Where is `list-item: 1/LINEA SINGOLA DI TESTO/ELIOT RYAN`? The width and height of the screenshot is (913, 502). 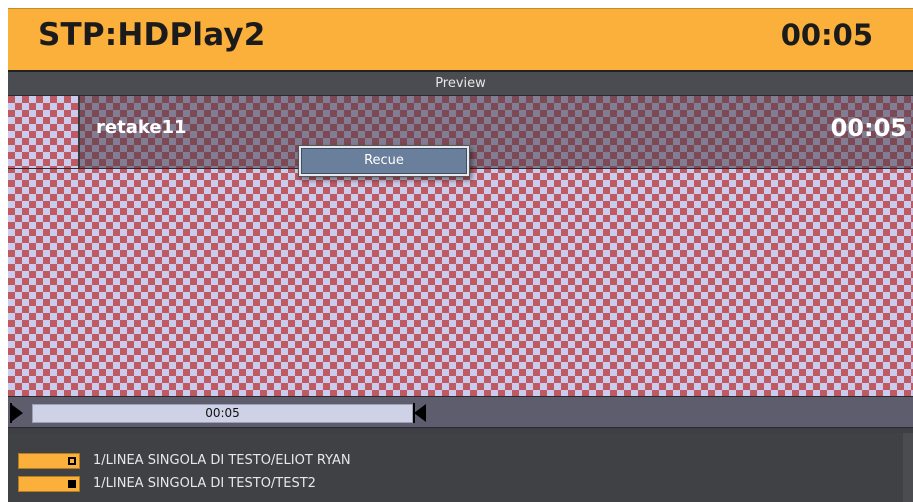 list-item: 1/LINEA SINGOLA DI TESTO/ELIOT RYAN is located at coordinates (453, 461).